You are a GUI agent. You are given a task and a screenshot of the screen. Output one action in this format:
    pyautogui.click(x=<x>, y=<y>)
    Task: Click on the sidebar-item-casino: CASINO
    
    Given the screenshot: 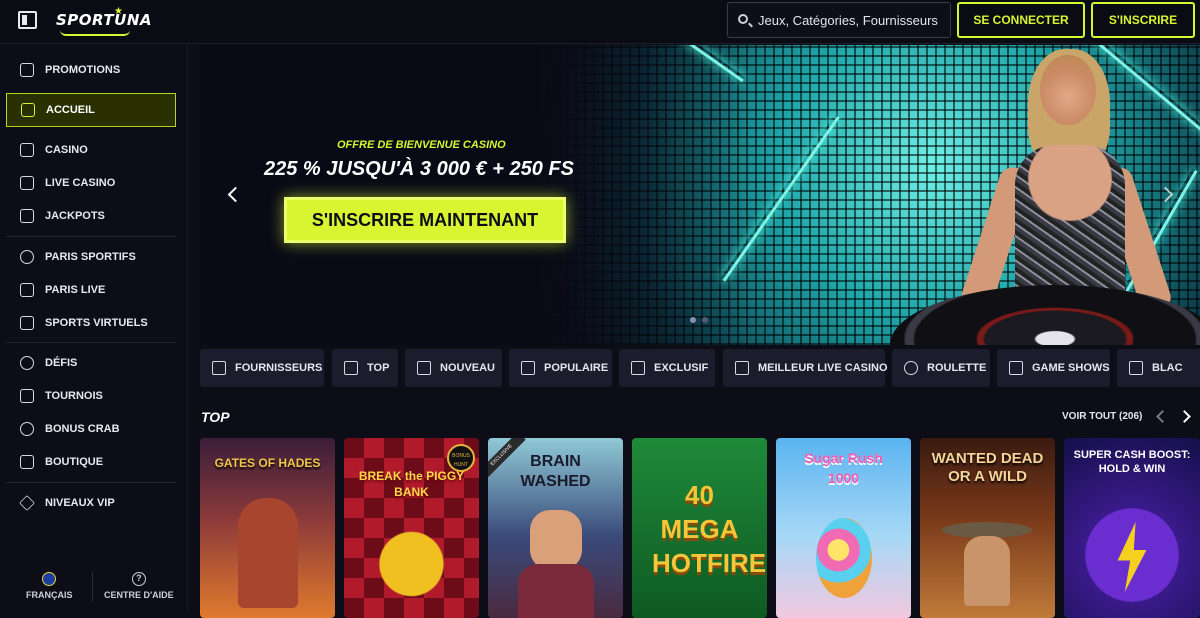 What is the action you would take?
    pyautogui.click(x=91, y=150)
    